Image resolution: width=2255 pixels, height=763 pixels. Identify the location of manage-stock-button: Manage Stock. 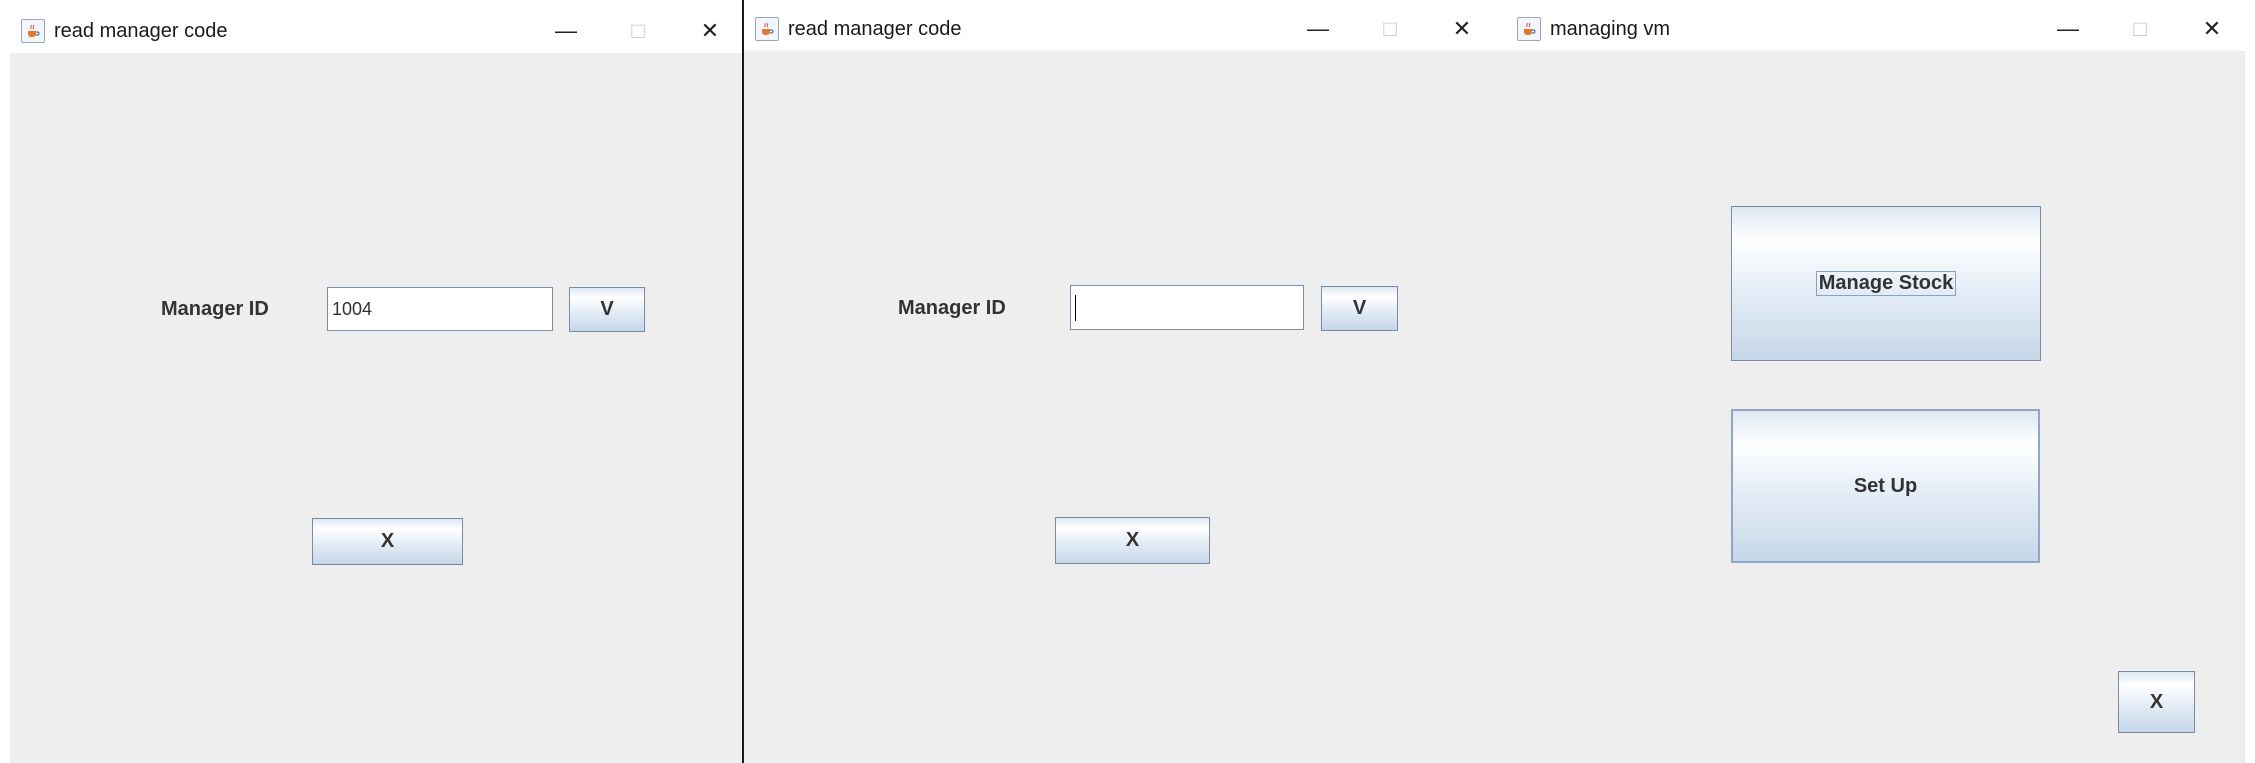
(1886, 283).